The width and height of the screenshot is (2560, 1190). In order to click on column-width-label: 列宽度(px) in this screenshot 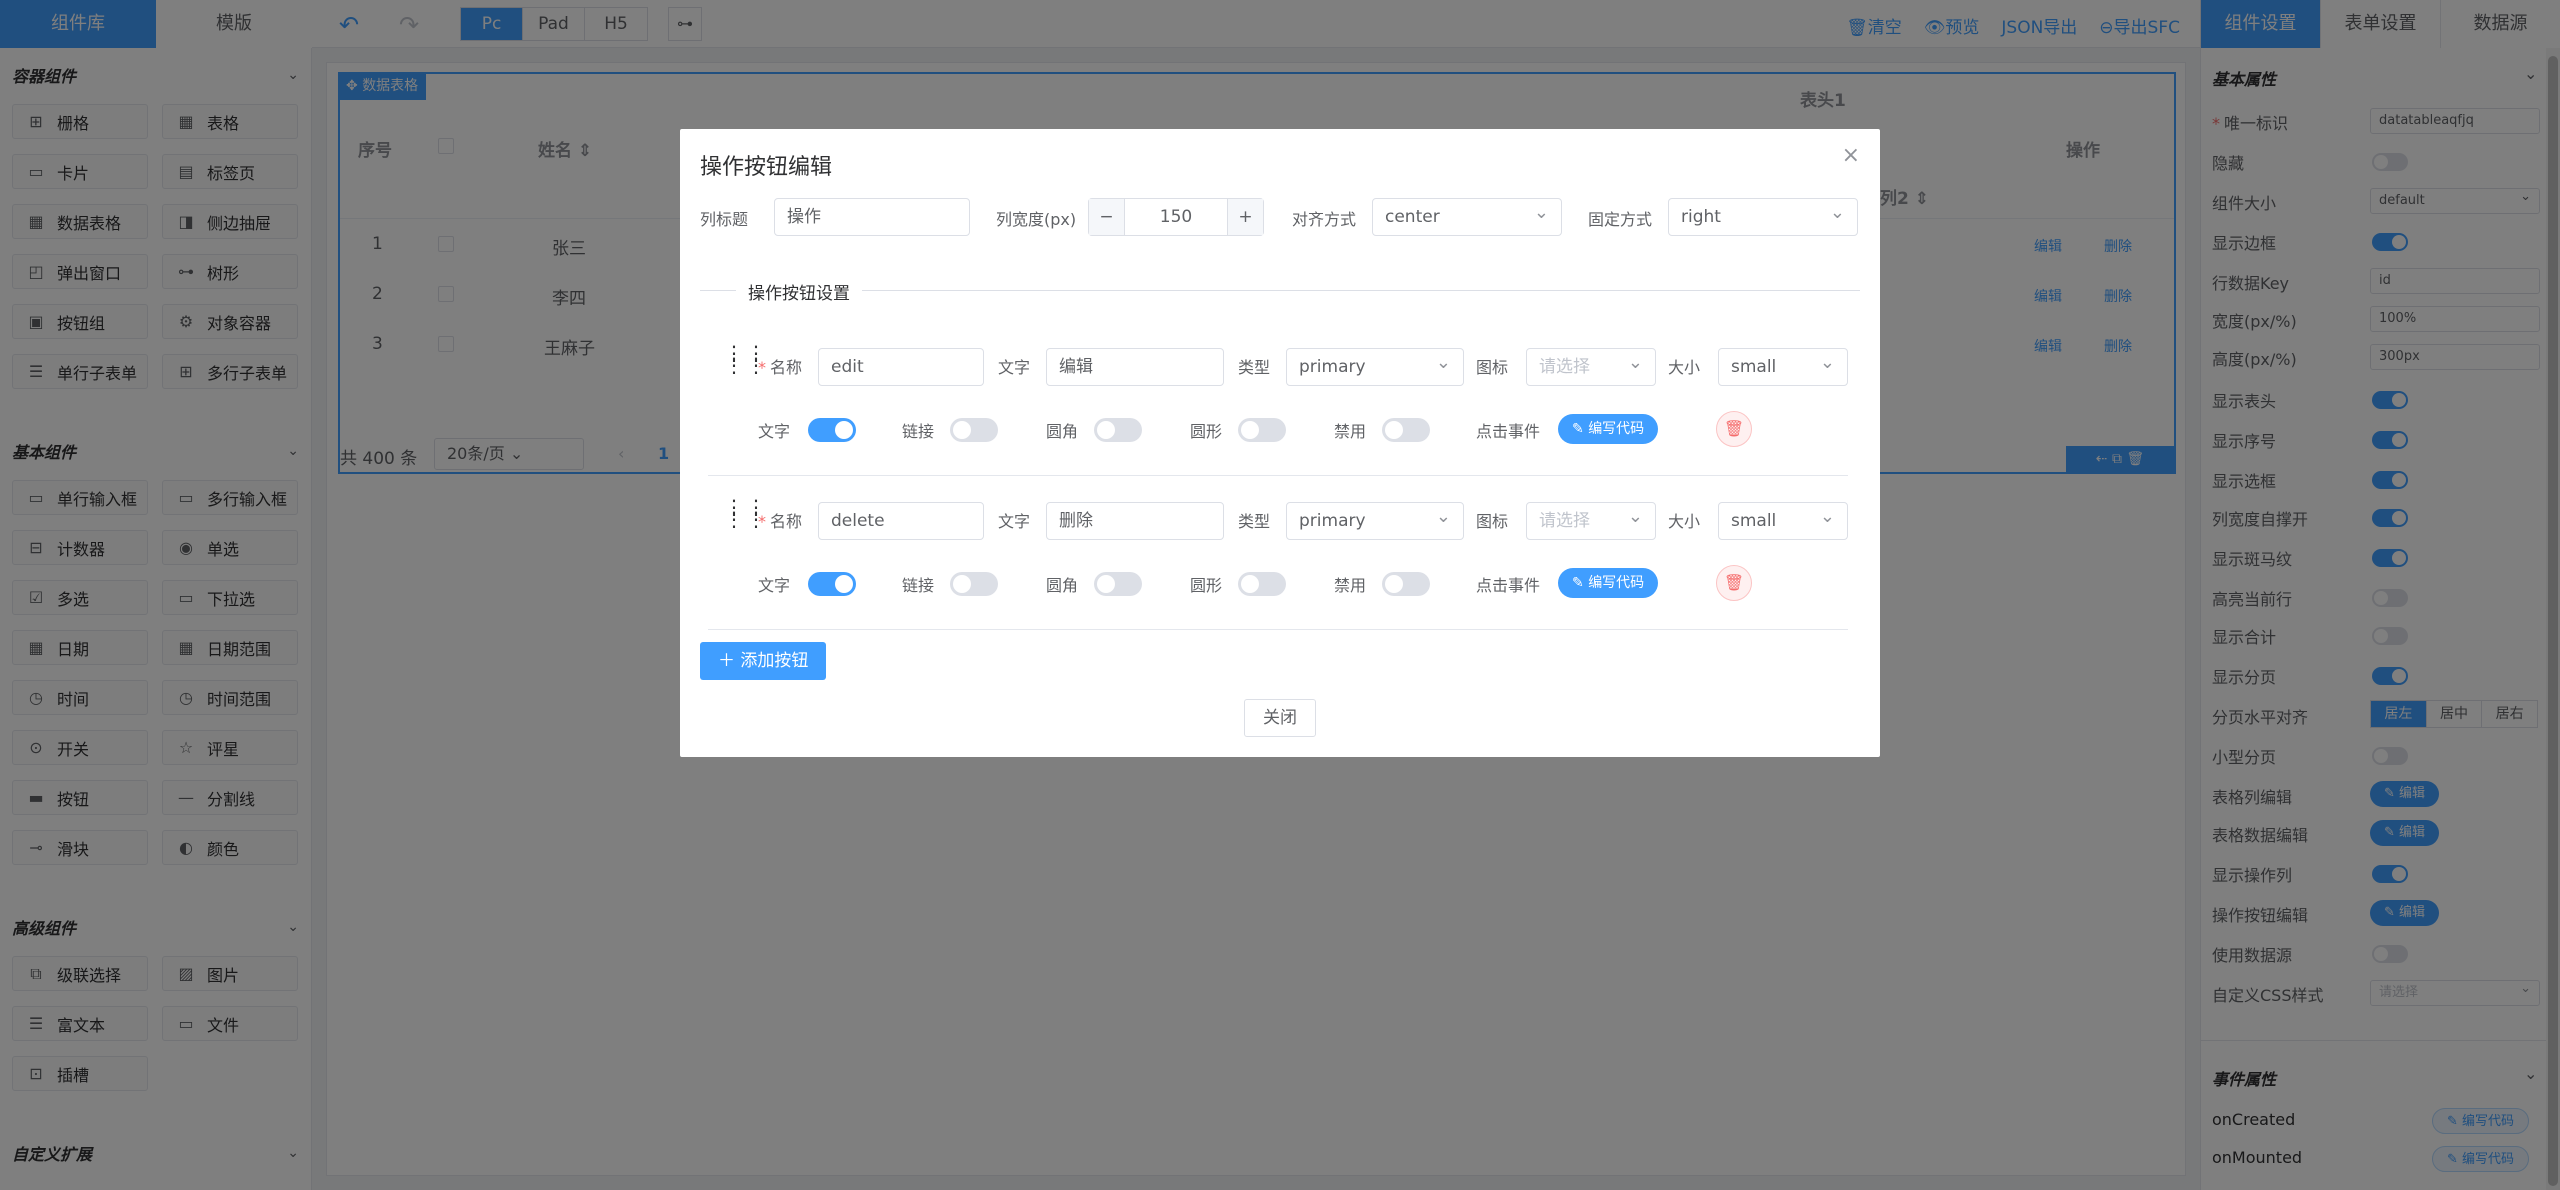, I will do `click(1036, 219)`.